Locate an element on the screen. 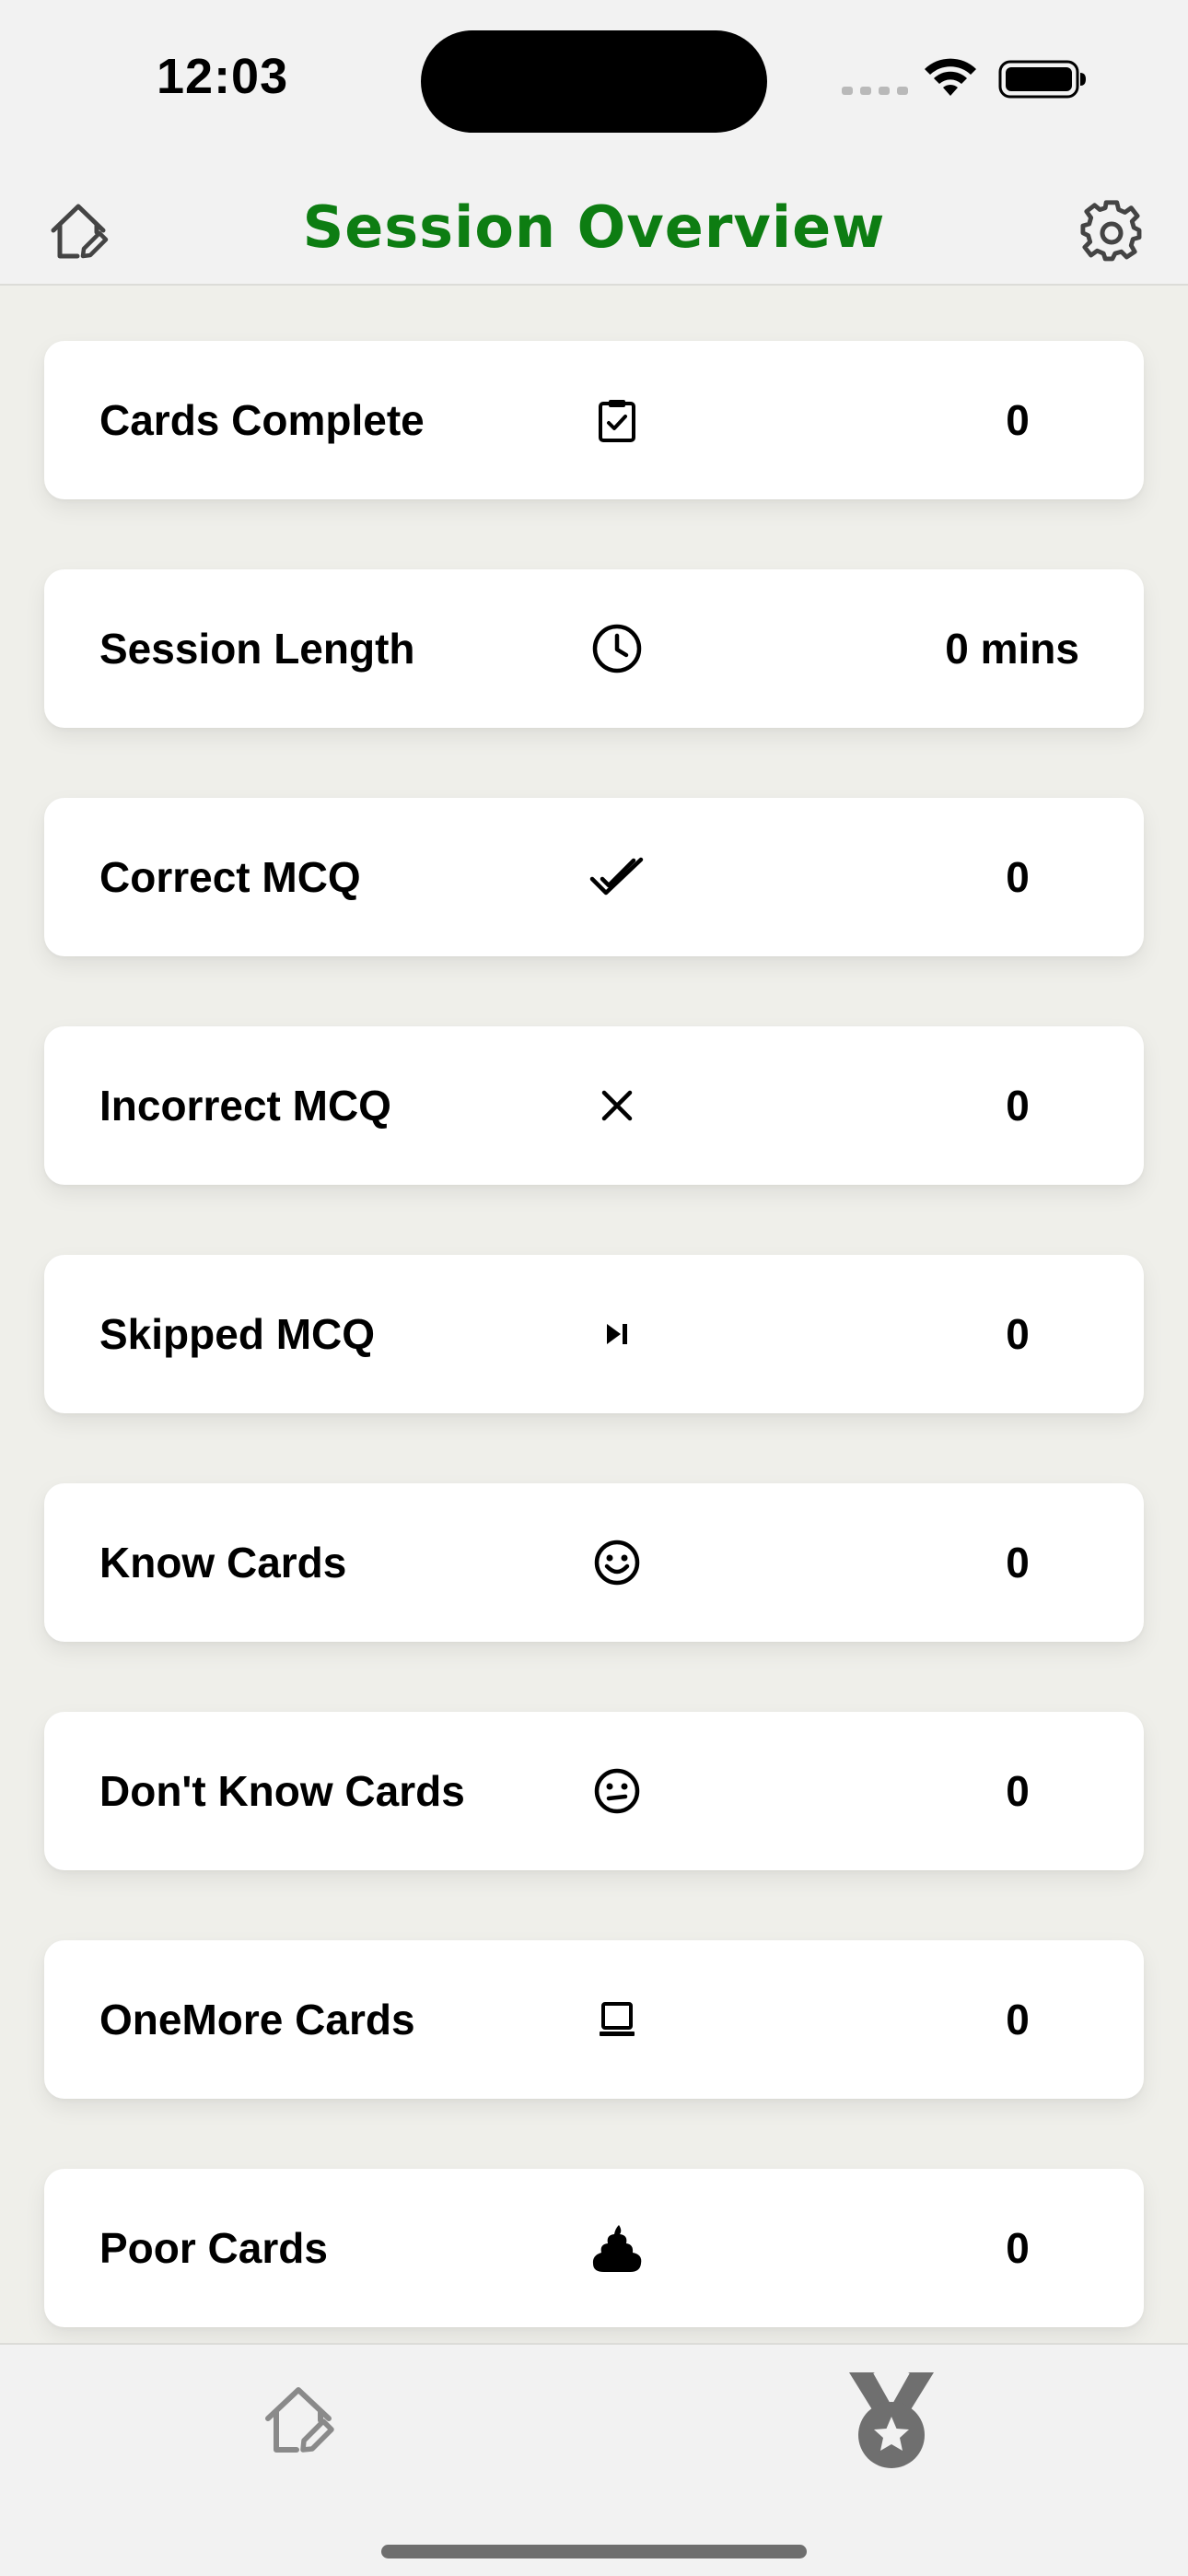 The height and width of the screenshot is (2576, 1188). status-icons is located at coordinates (967, 78).